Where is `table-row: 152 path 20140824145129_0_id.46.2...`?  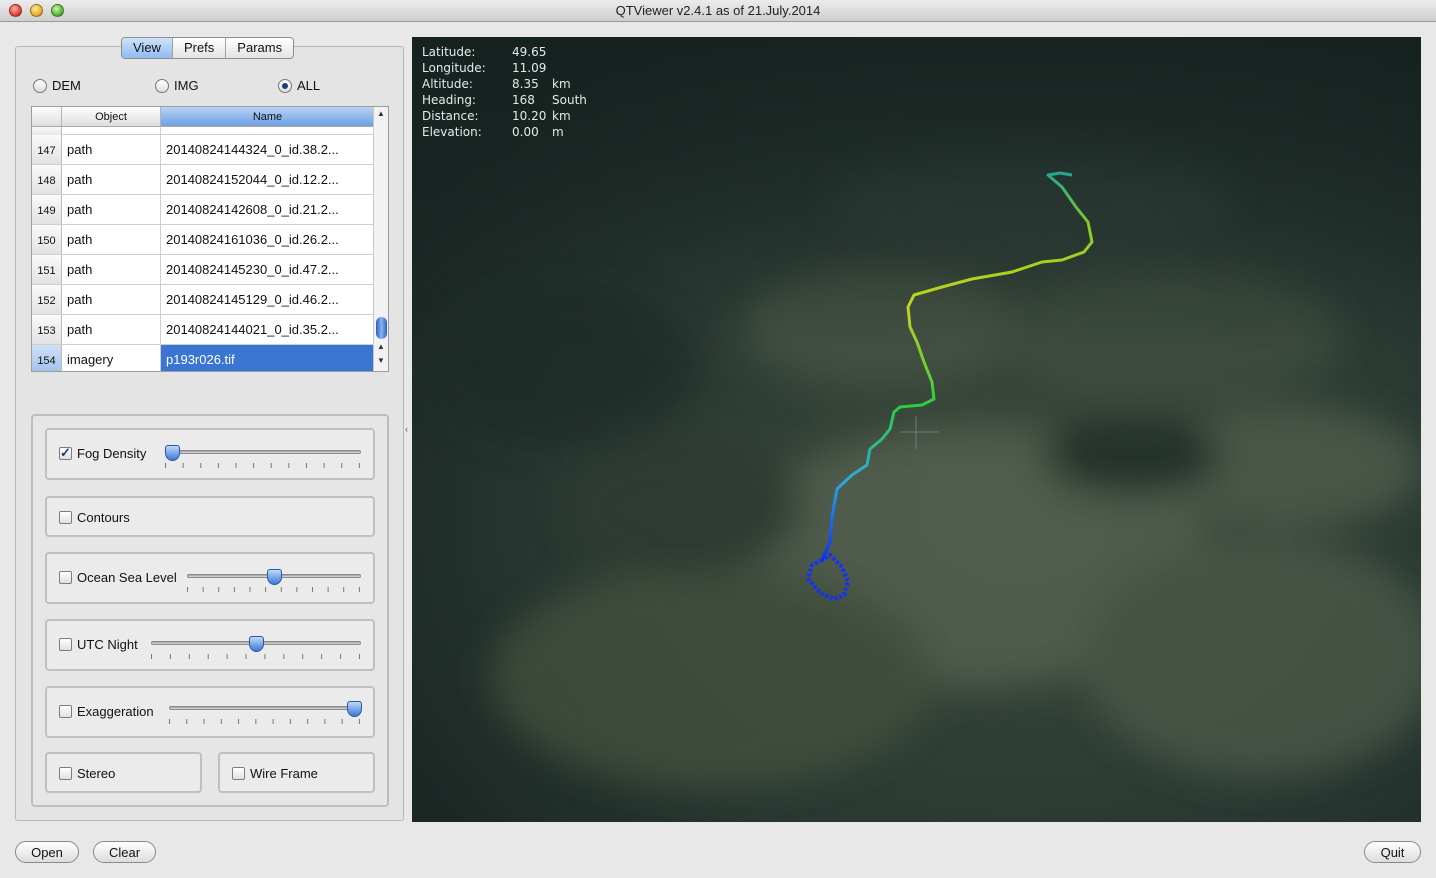
table-row: 152 path 20140824145129_0_id.46.2... is located at coordinates (203, 300).